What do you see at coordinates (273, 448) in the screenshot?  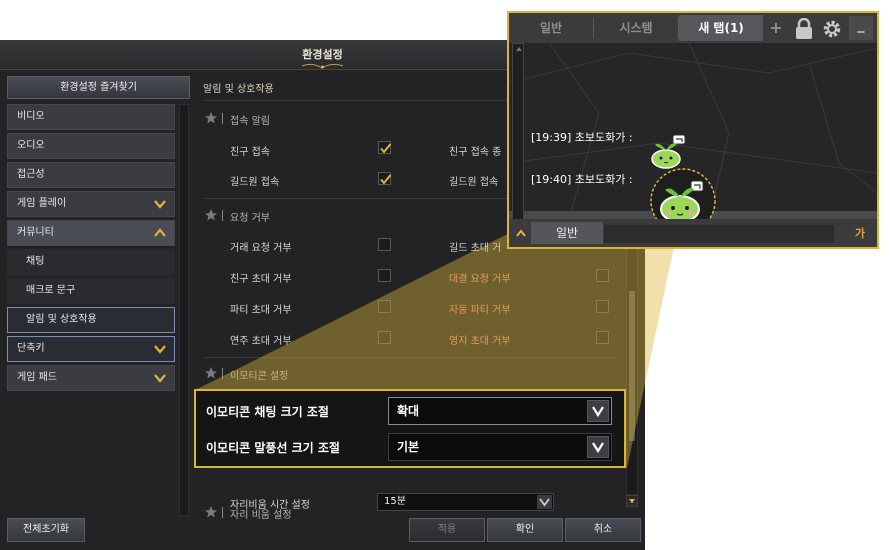 I see `emoticon-bubble-size-label: 이모티콘 말풍선 크기 조절` at bounding box center [273, 448].